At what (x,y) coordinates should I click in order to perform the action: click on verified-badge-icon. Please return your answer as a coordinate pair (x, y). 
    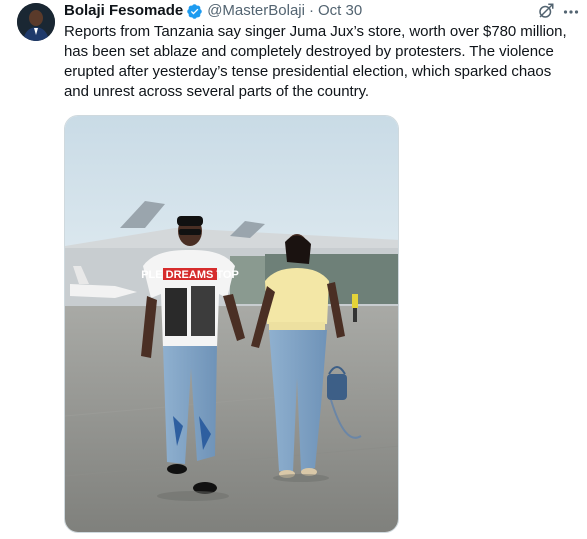
    Looking at the image, I should click on (194, 11).